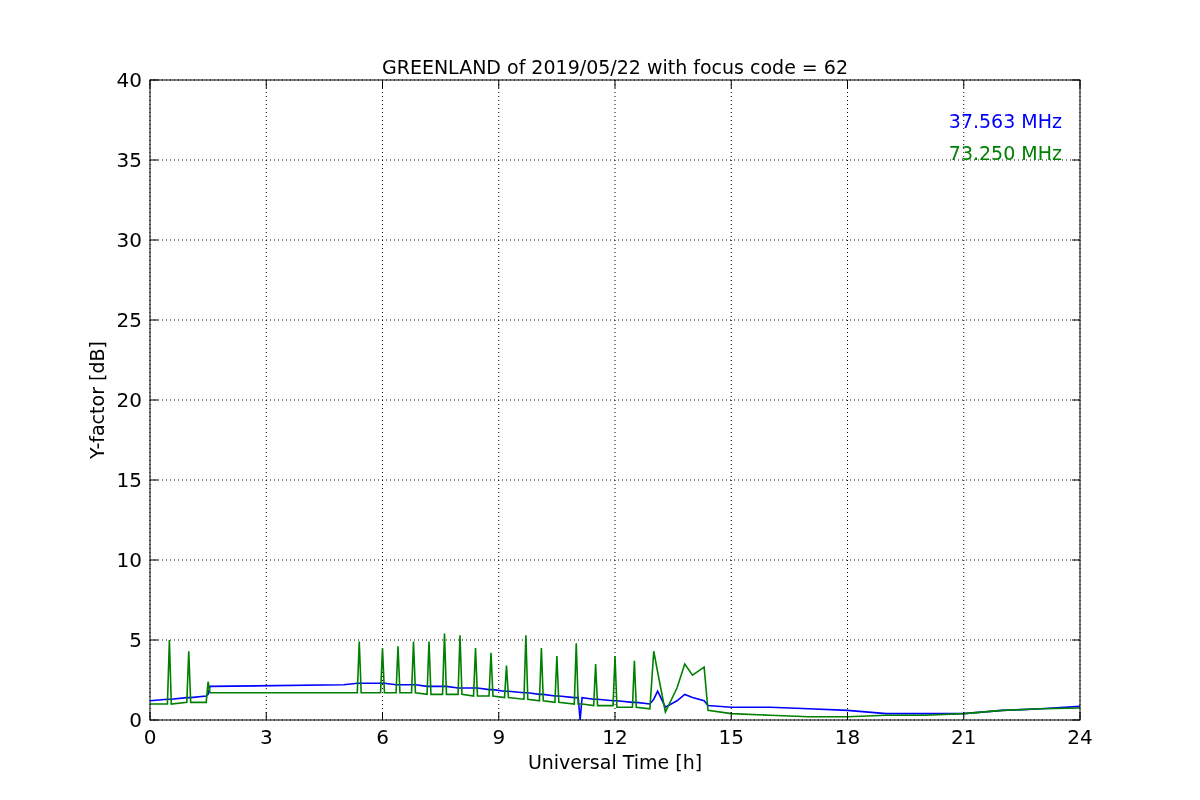 This screenshot has width=1200, height=800. I want to click on tick-label: 40, so click(129, 80).